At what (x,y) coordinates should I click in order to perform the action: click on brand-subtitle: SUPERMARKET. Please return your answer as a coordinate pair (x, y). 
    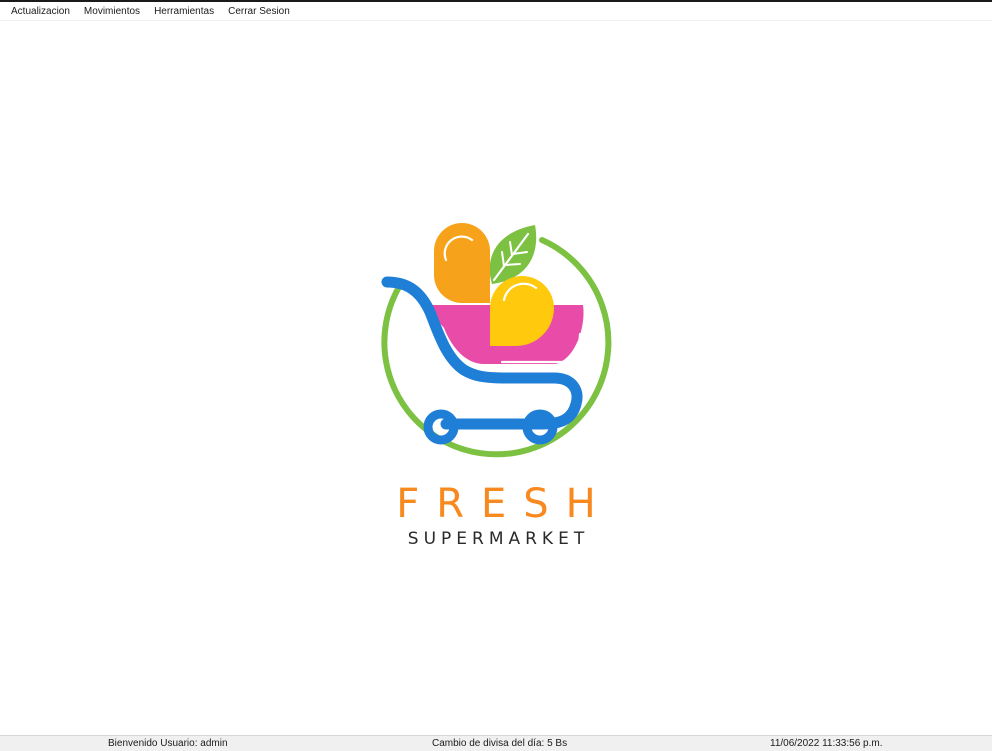
    Looking at the image, I should click on (498, 539).